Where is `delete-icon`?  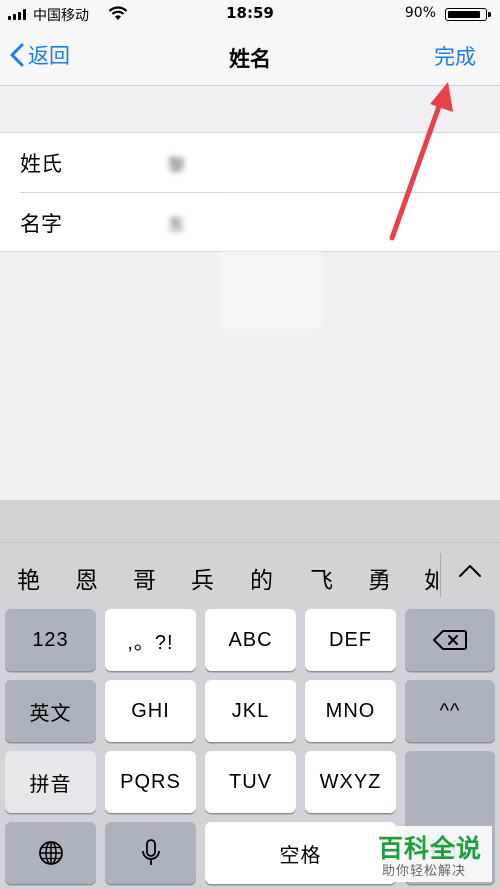
delete-icon is located at coordinates (450, 640).